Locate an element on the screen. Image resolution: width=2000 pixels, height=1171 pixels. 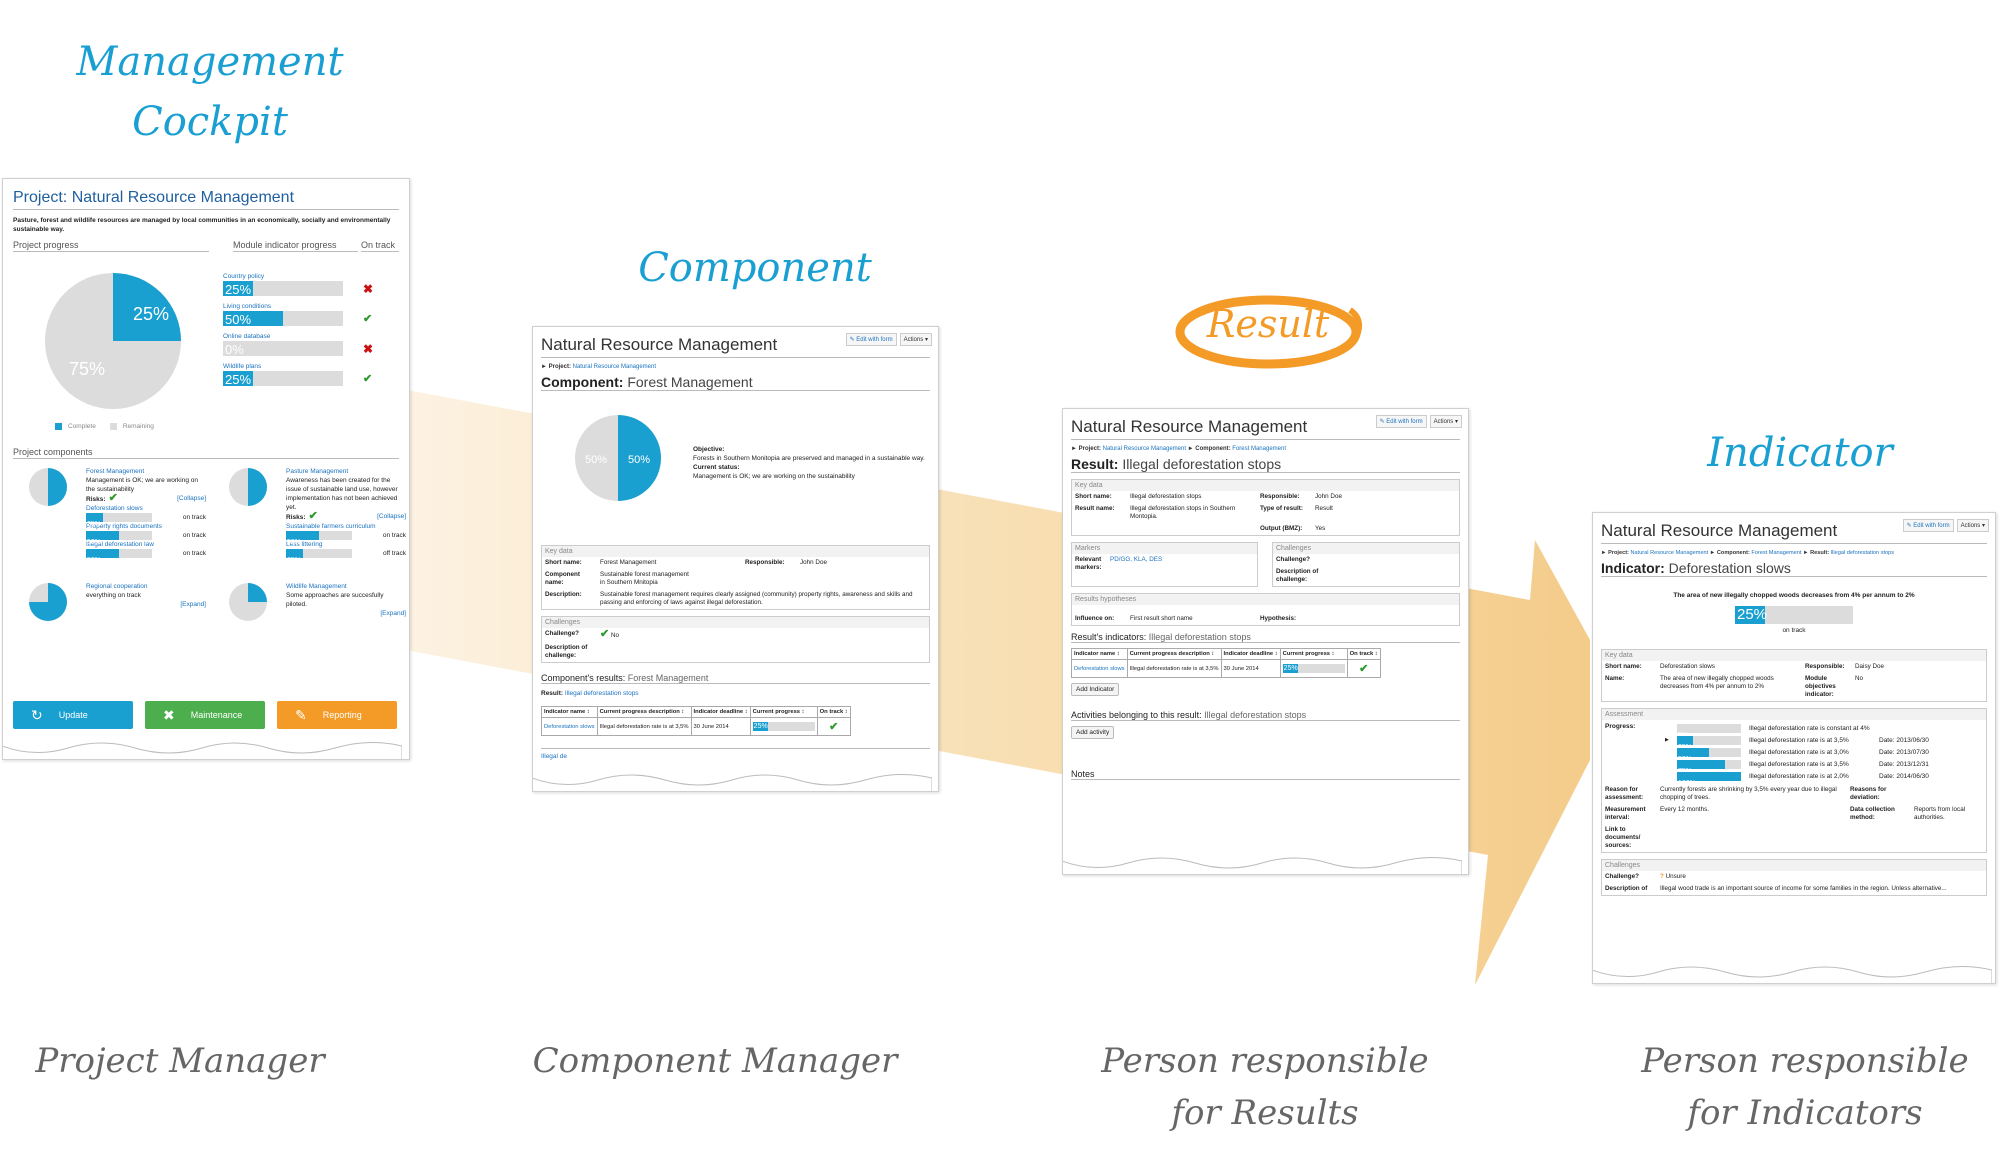
step-date: Date: 2013/06/30 is located at coordinates (1904, 740).